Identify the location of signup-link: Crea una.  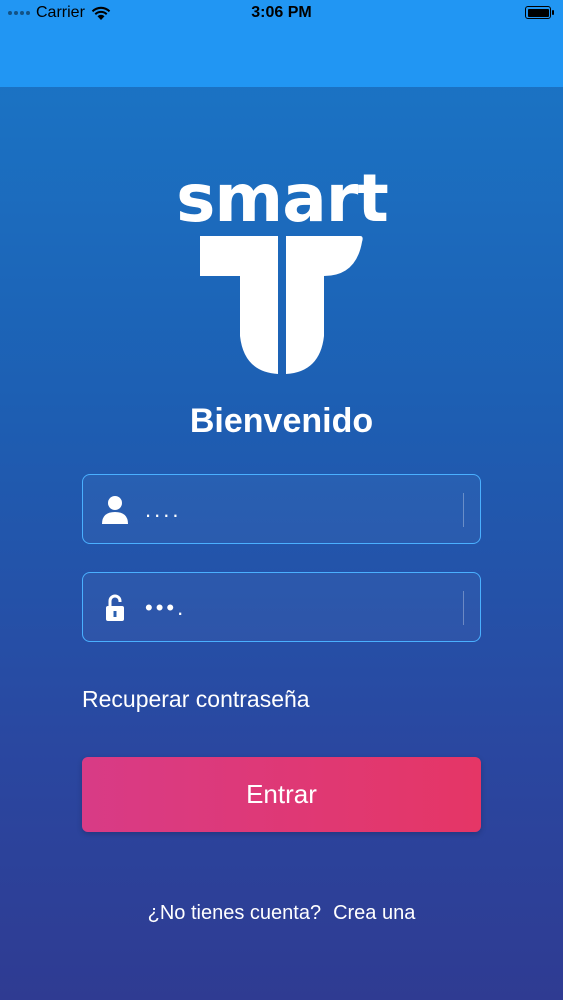
(374, 913).